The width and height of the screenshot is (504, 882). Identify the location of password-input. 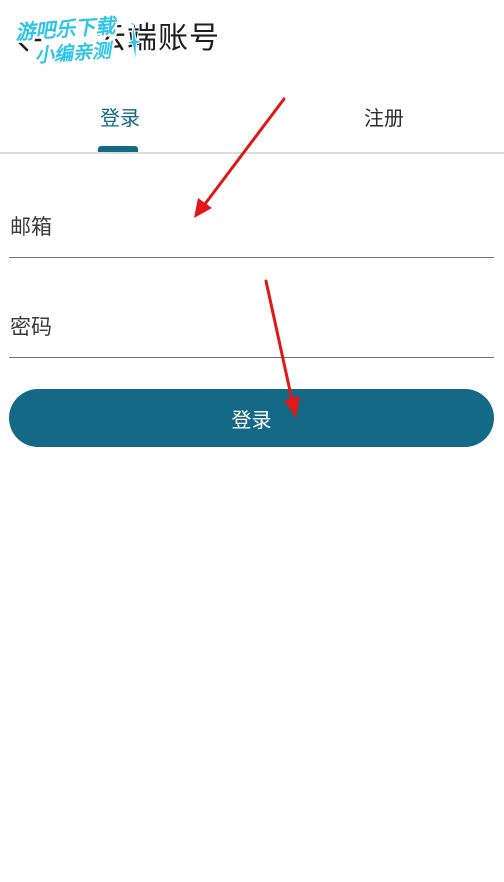
(251, 327).